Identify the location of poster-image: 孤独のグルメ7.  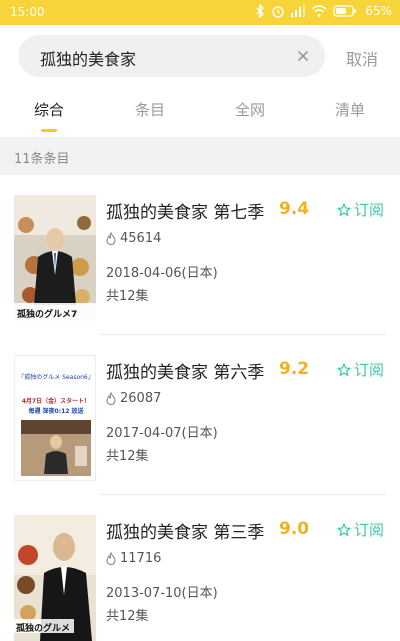
(55, 258).